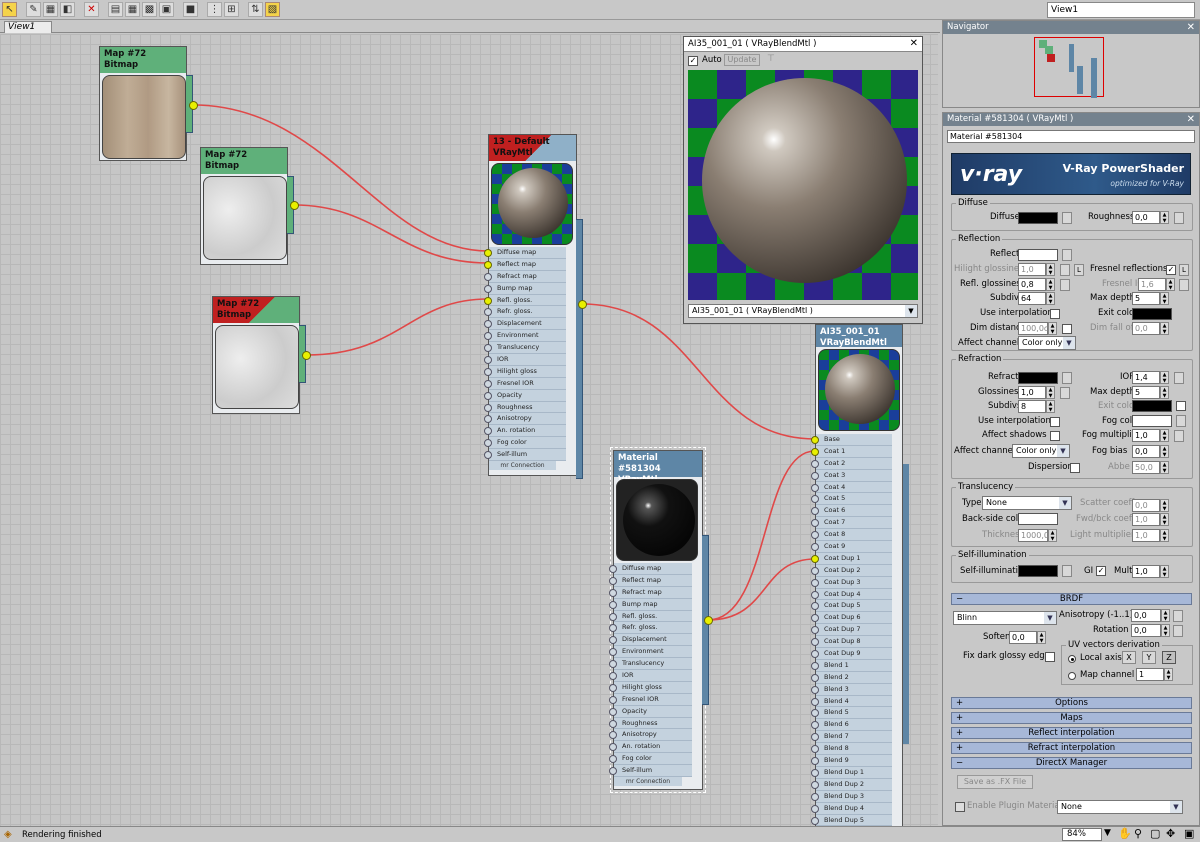  I want to click on material-slot: IOR, so click(525, 360).